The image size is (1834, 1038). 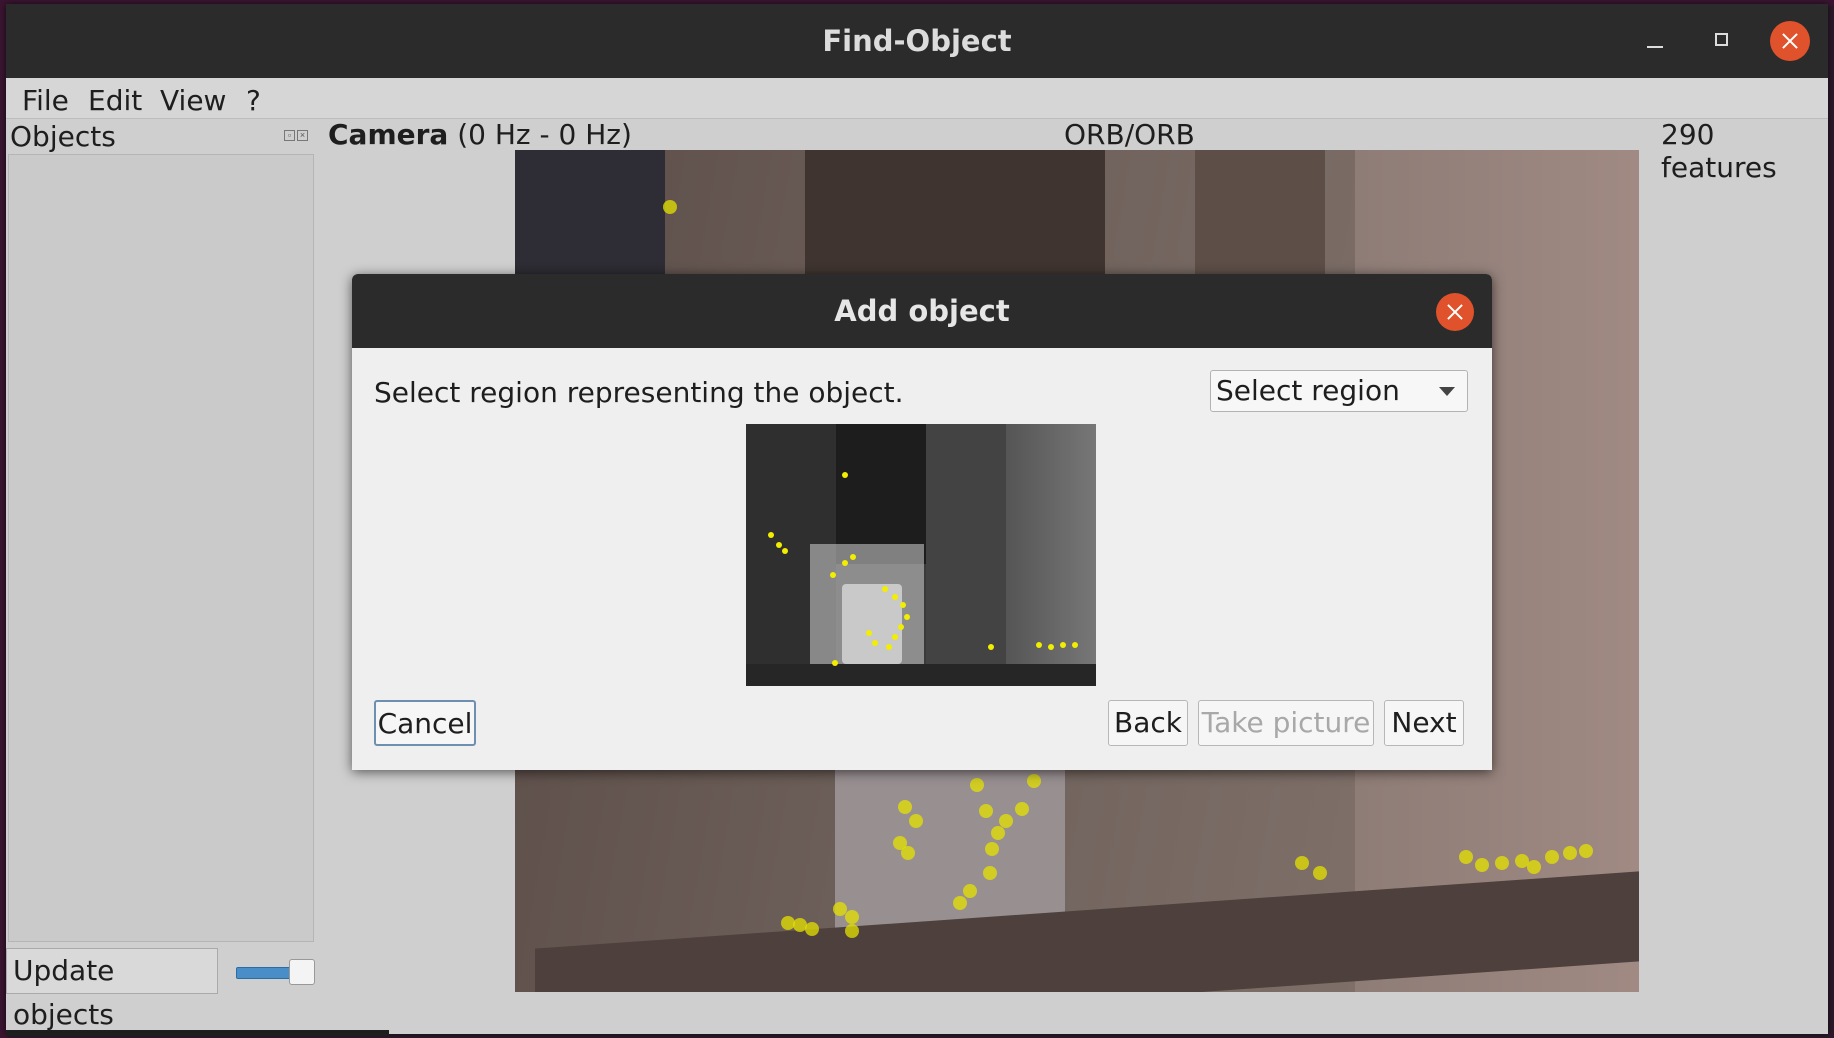 I want to click on objects-list, so click(x=161, y=548).